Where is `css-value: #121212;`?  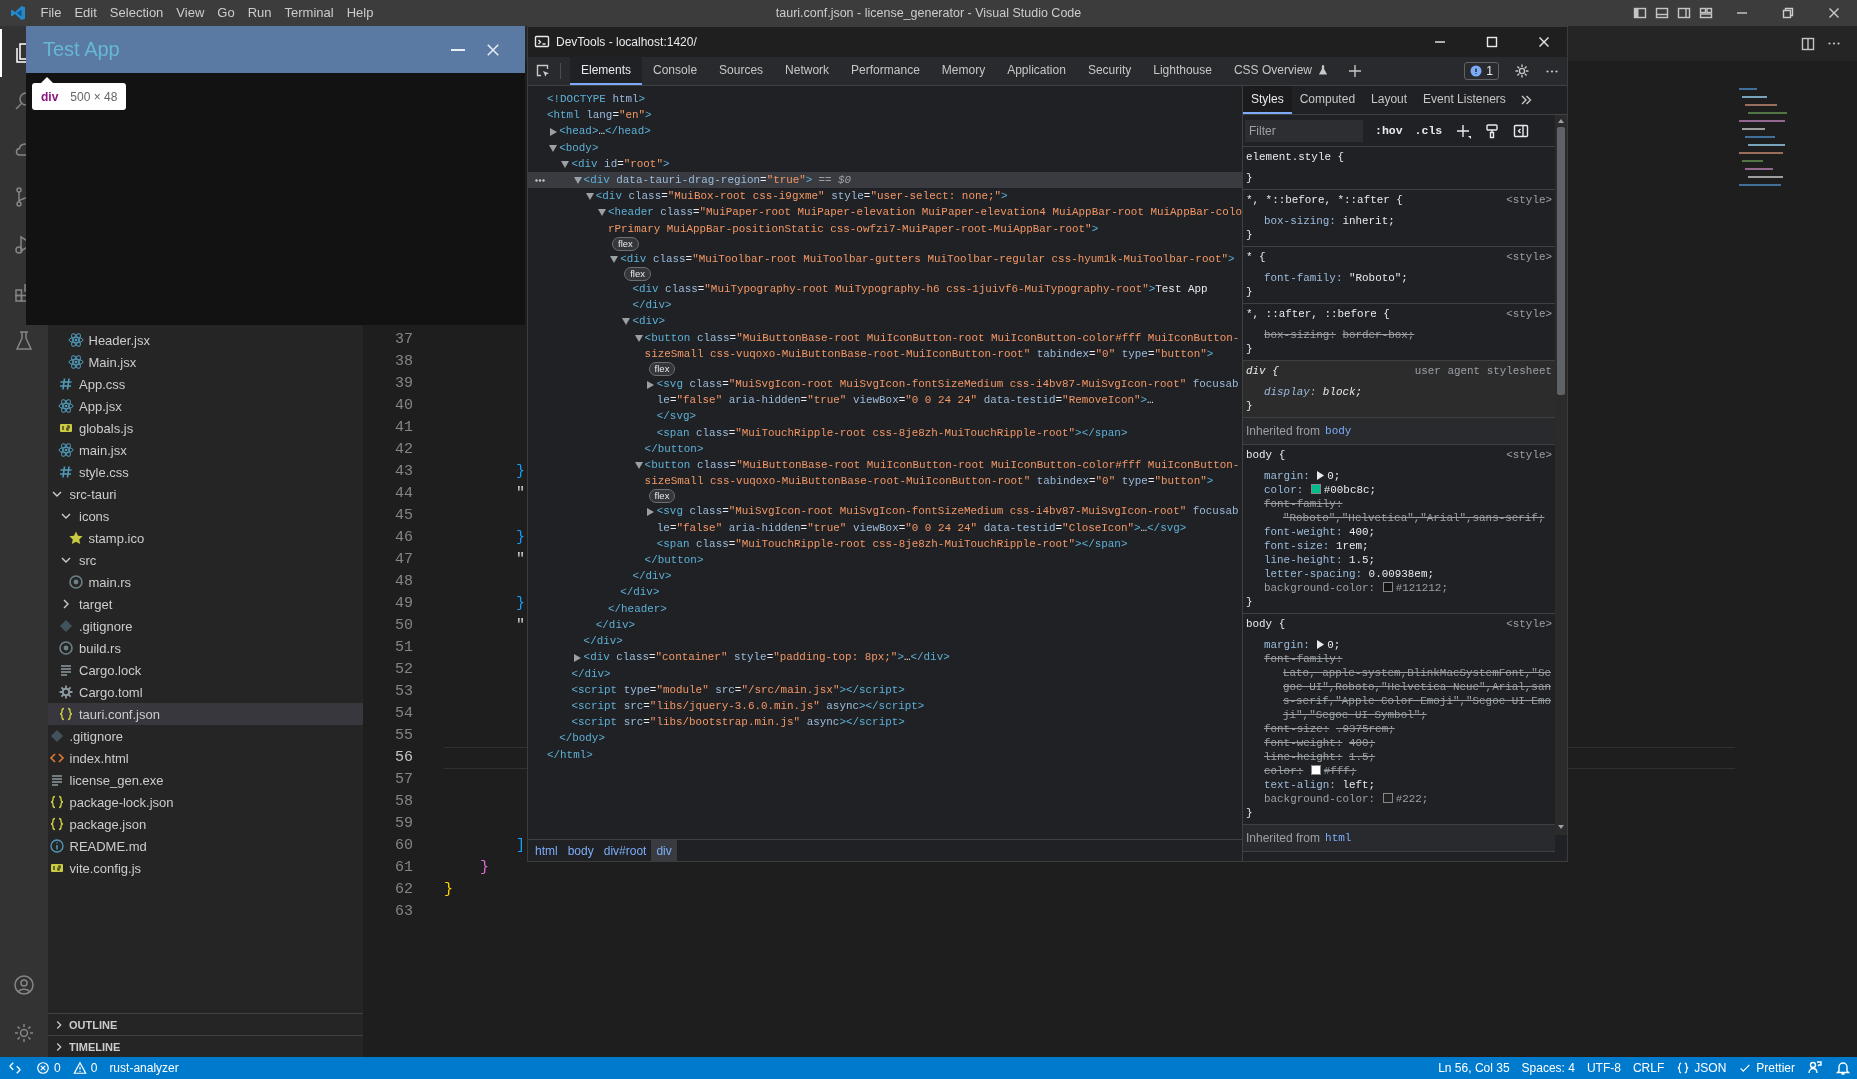
css-value: #121212; is located at coordinates (1421, 588).